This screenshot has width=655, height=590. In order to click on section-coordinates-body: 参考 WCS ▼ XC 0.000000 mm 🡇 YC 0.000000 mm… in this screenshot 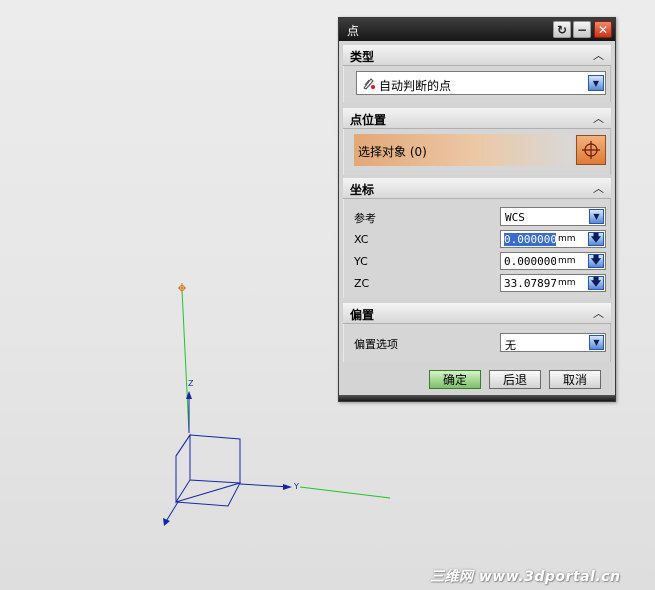, I will do `click(477, 248)`.